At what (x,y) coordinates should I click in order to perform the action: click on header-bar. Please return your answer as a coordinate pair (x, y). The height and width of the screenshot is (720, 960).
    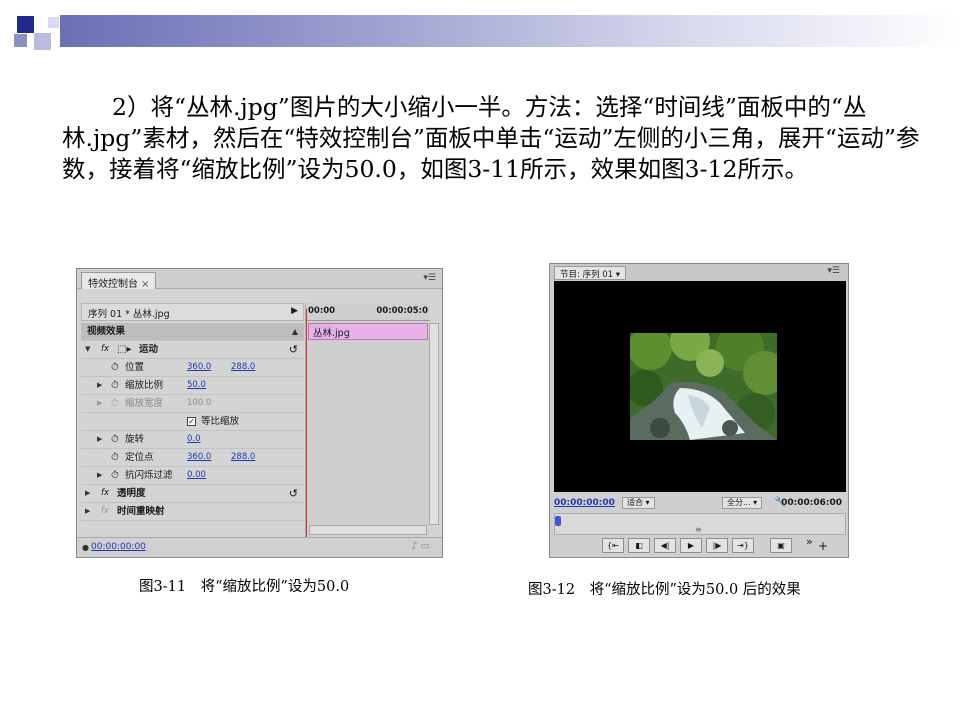
    Looking at the image, I should click on (510, 31).